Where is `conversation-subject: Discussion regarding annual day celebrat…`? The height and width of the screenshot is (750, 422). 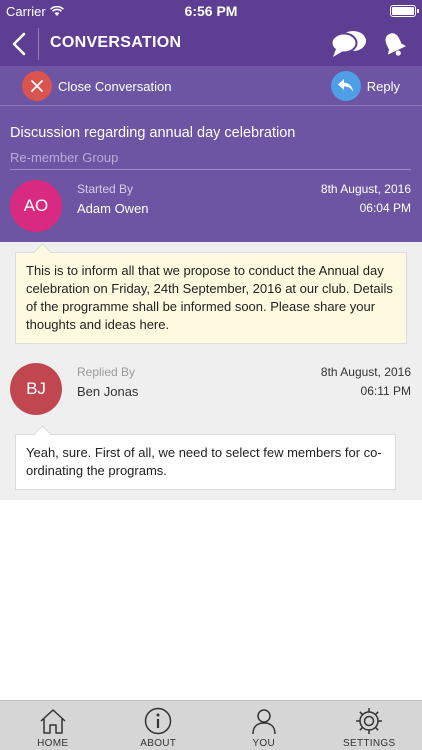 conversation-subject: Discussion regarding annual day celebrat… is located at coordinates (153, 133).